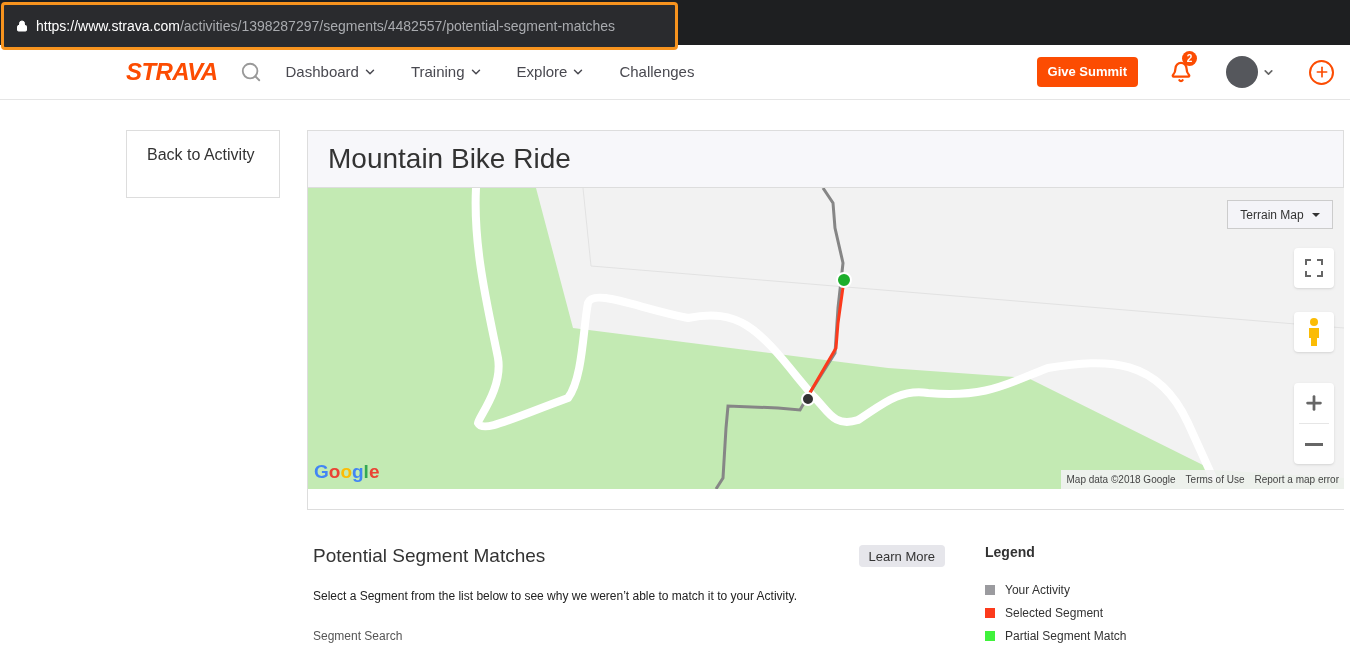  Describe the element at coordinates (331, 72) in the screenshot. I see `nav-link: Dashboard` at that location.